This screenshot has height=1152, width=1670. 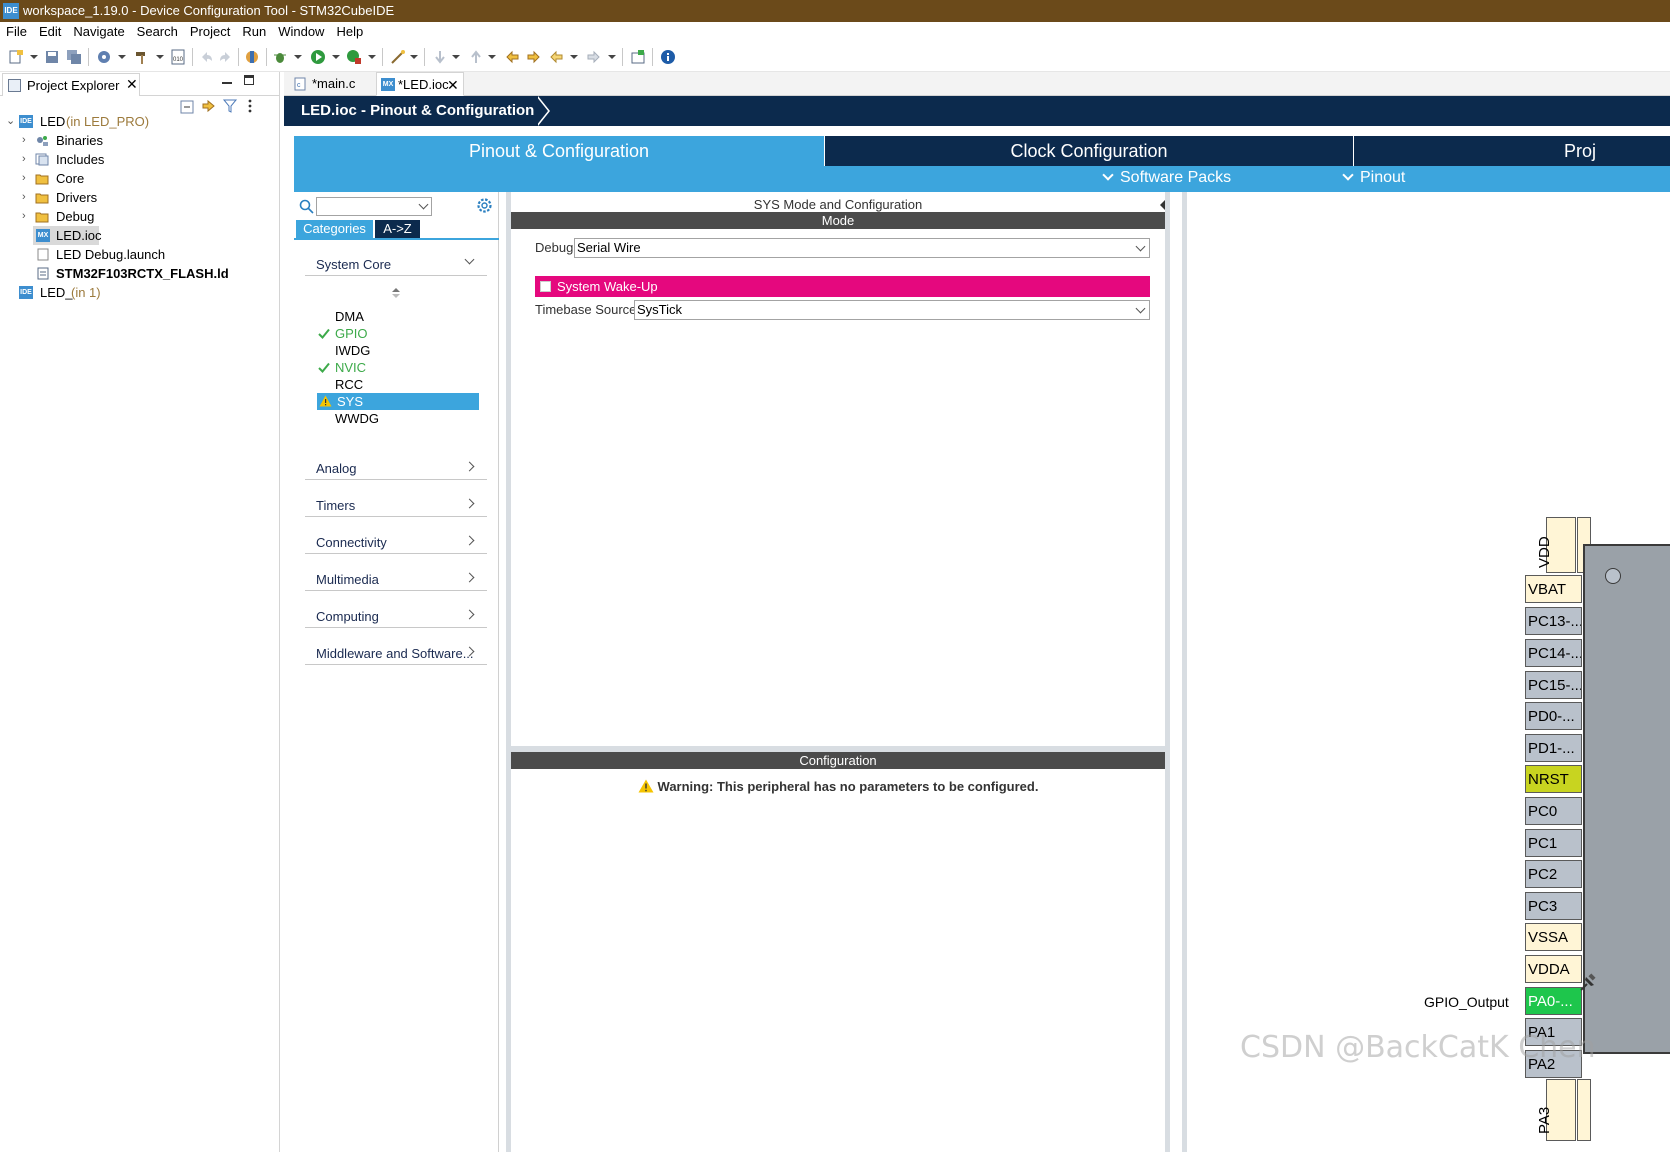 I want to click on category-item-rcc: RCC, so click(x=402, y=384).